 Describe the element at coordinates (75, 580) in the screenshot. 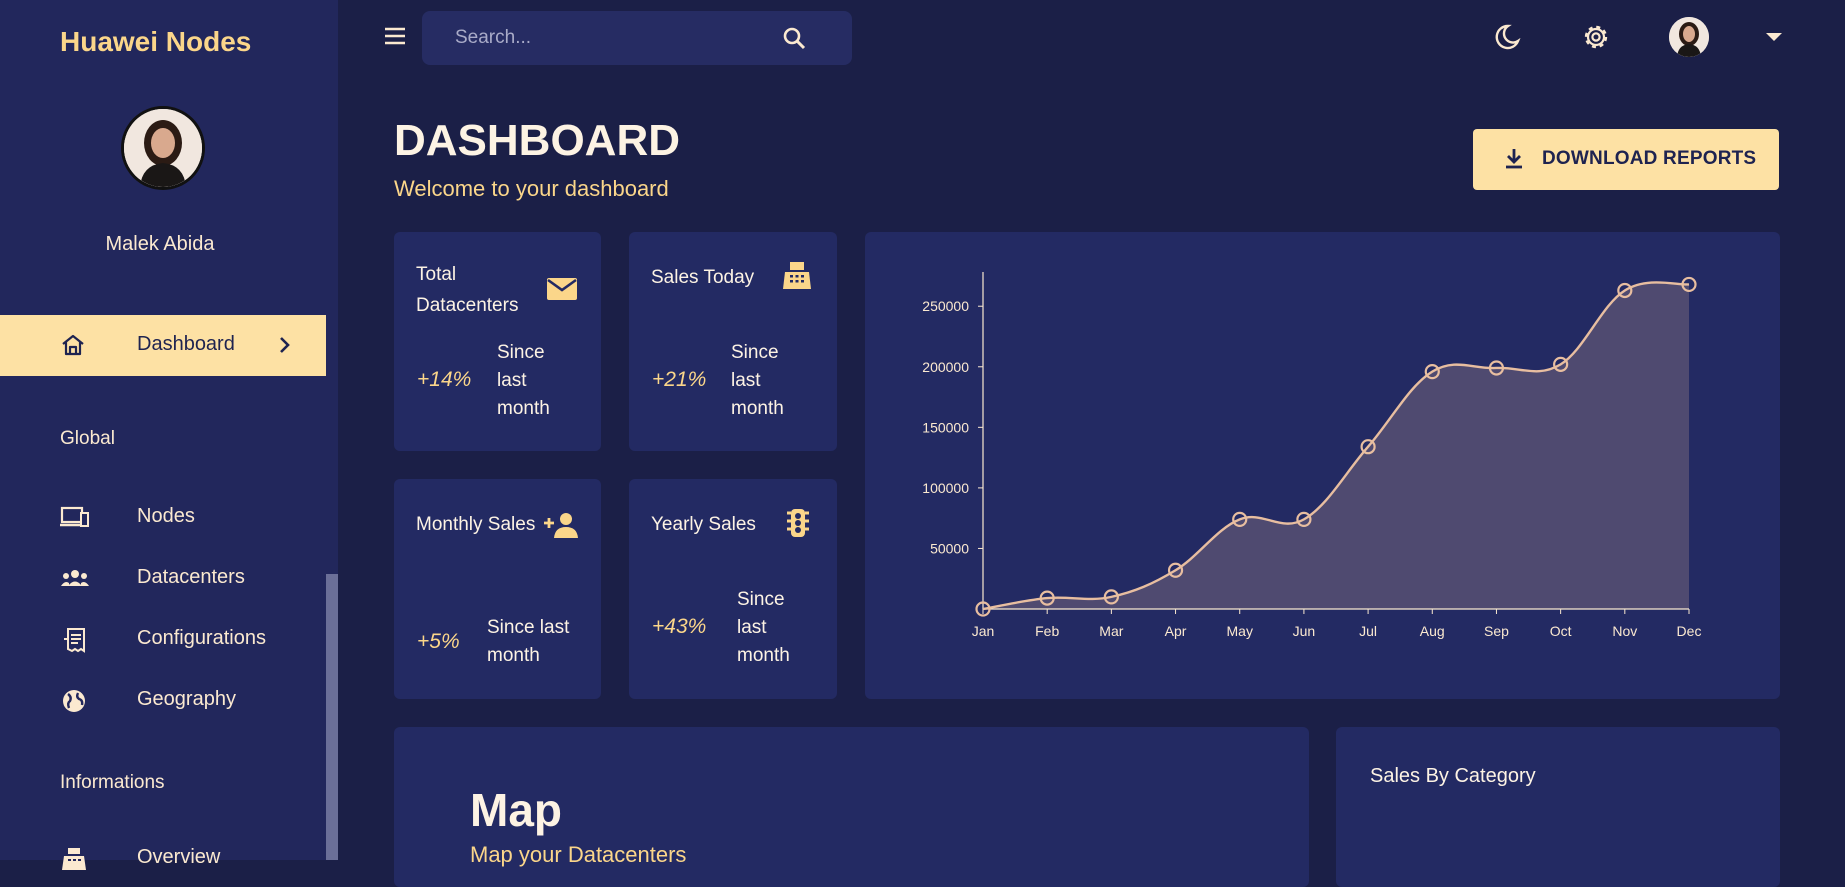

I see `groups-icon` at that location.